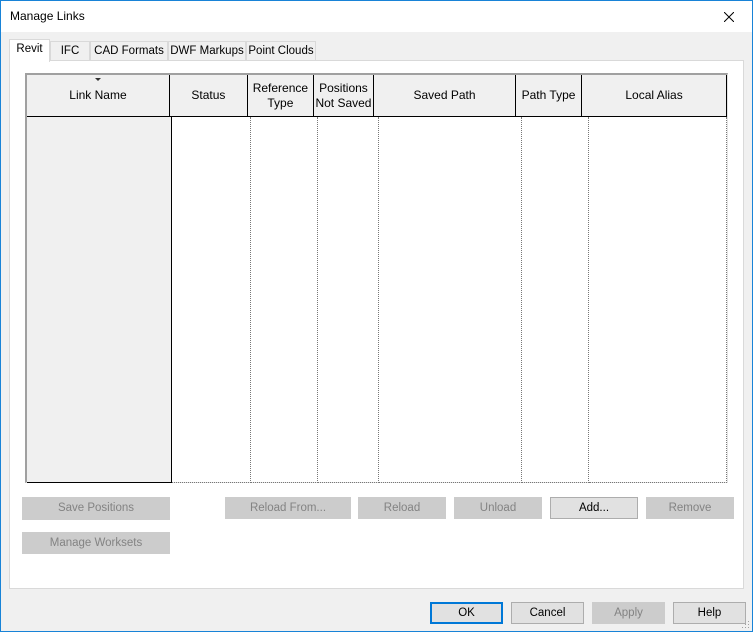 The height and width of the screenshot is (632, 753). I want to click on column-header-path-type: Path Type, so click(549, 96).